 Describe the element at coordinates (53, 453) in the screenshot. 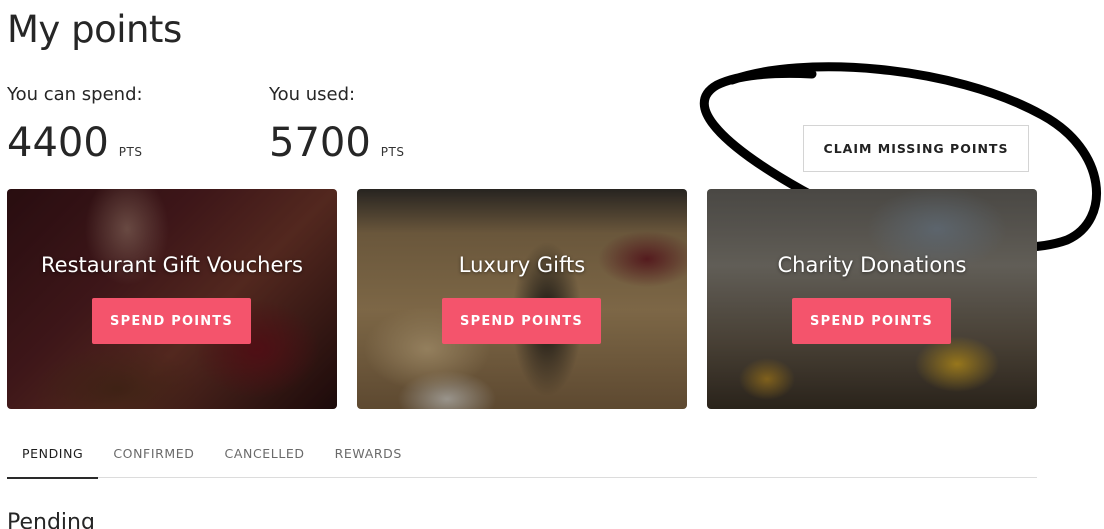

I see `tab-pending: PENDING` at that location.